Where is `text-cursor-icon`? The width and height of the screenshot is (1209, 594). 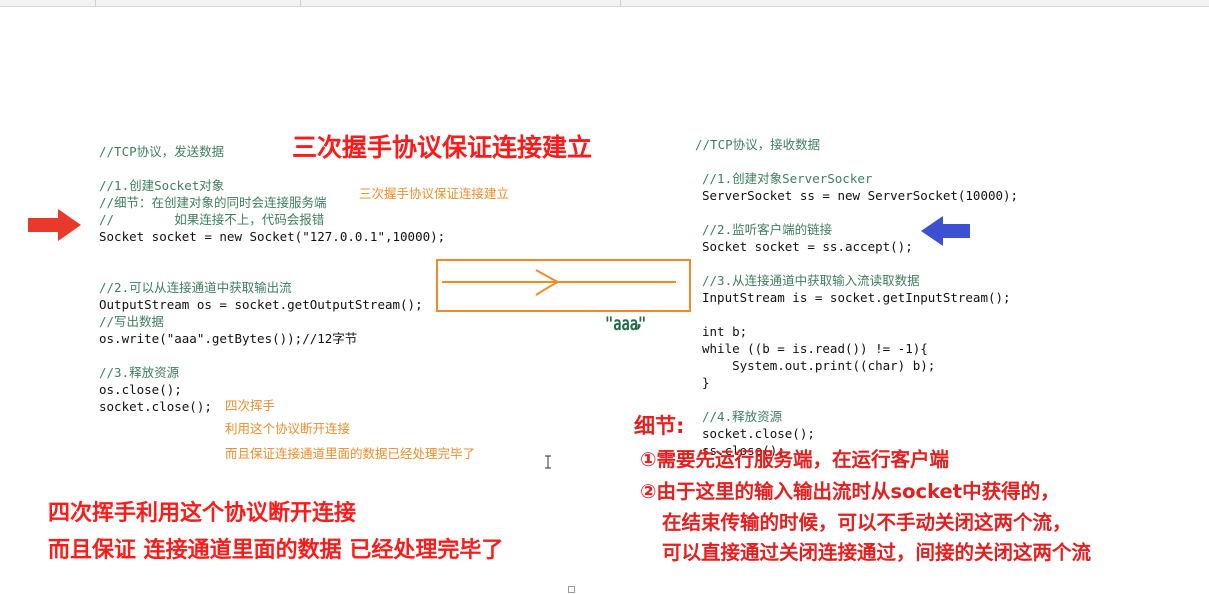
text-cursor-icon is located at coordinates (548, 462).